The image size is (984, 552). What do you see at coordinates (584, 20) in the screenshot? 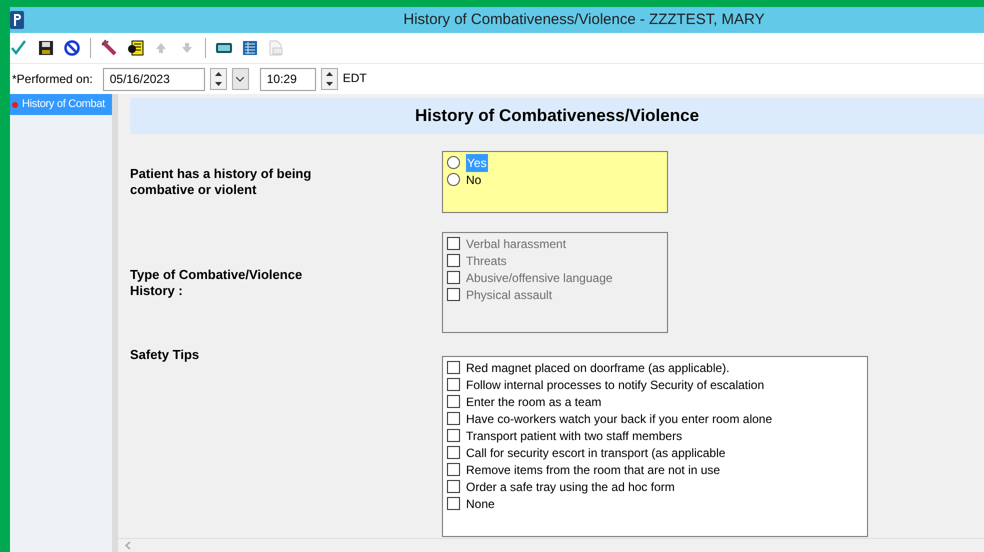
I see `window-title: History of Combativeness/Violence - ZZZTEST, MARY` at bounding box center [584, 20].